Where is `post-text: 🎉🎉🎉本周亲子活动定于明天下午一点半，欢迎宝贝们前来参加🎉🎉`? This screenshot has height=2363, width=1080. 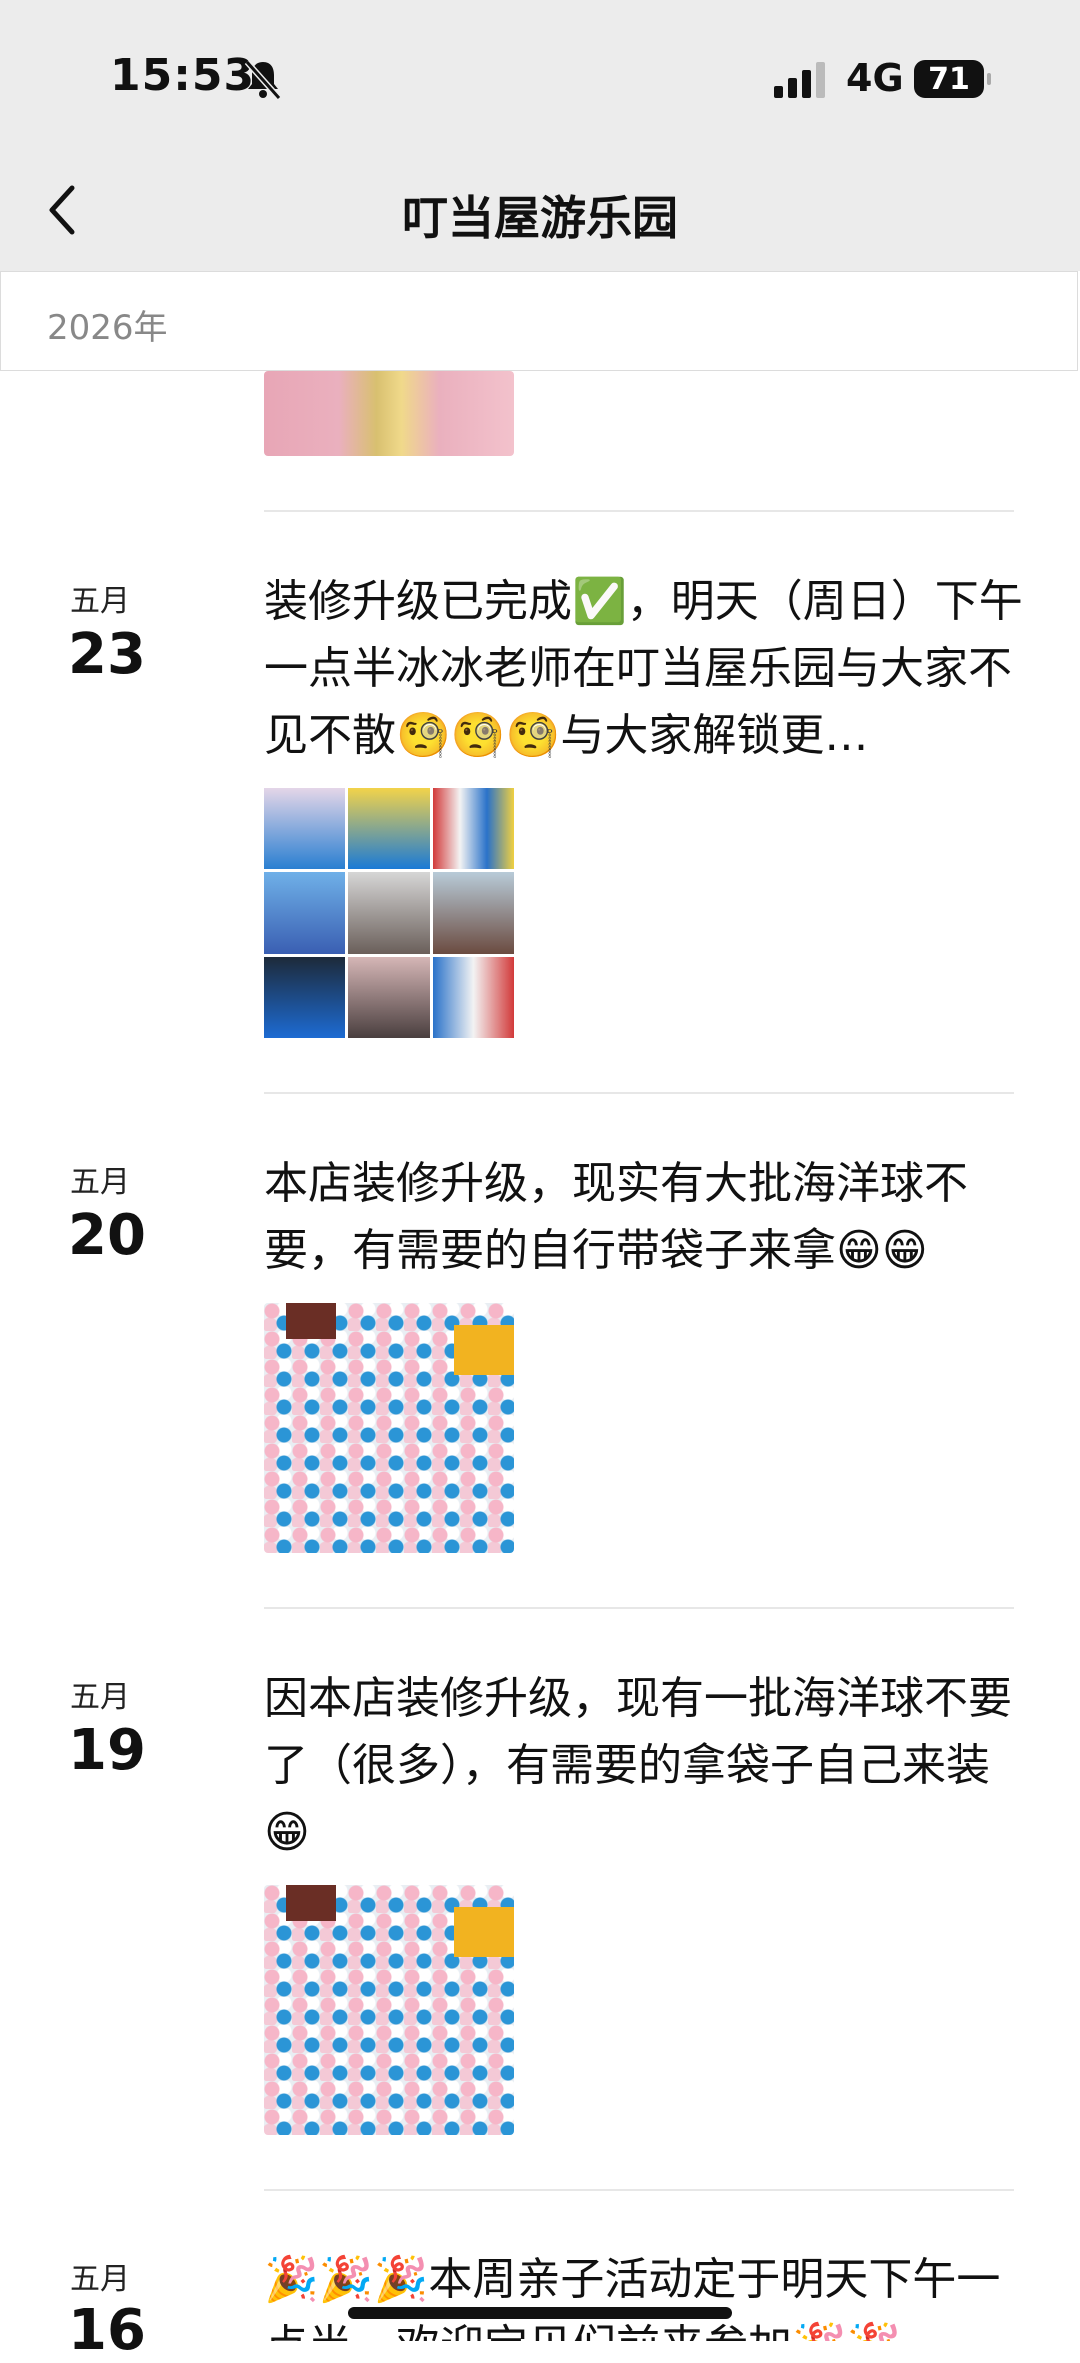
post-text: 🎉🎉🎉本周亲子活动定于明天下午一点半，欢迎宝贝们前来参加🎉🎉 is located at coordinates (644, 2293).